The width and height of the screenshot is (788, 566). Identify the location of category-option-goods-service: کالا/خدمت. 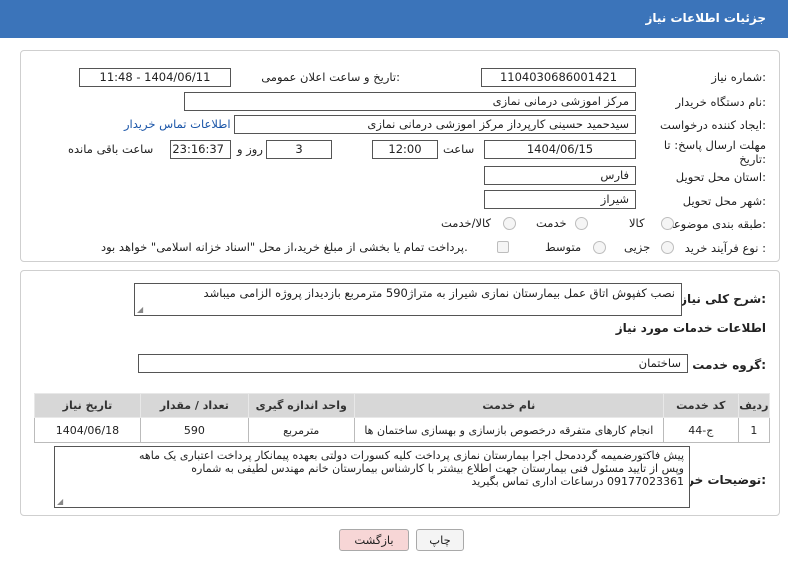
(466, 223).